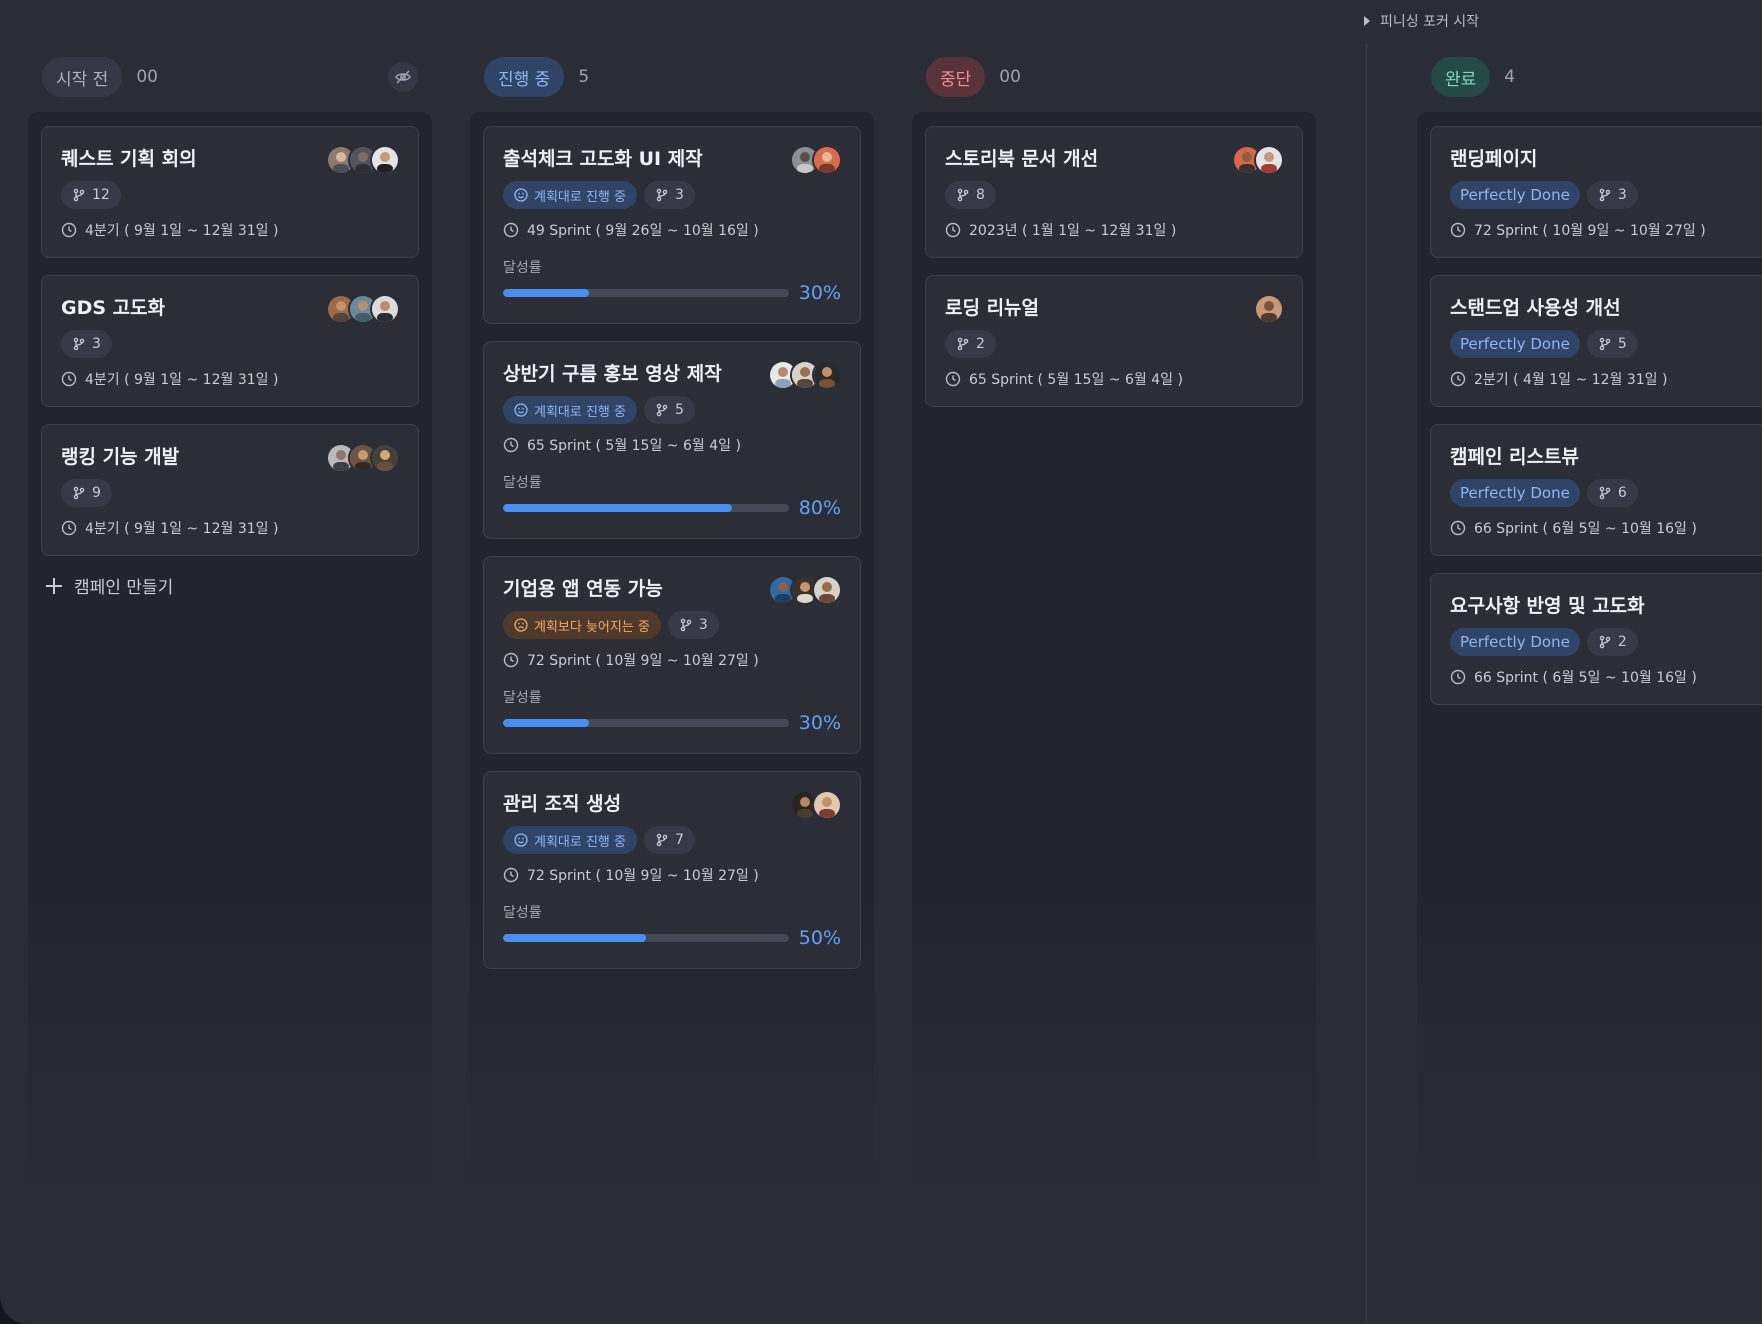  What do you see at coordinates (956, 77) in the screenshot?
I see `status-pill: 중단` at bounding box center [956, 77].